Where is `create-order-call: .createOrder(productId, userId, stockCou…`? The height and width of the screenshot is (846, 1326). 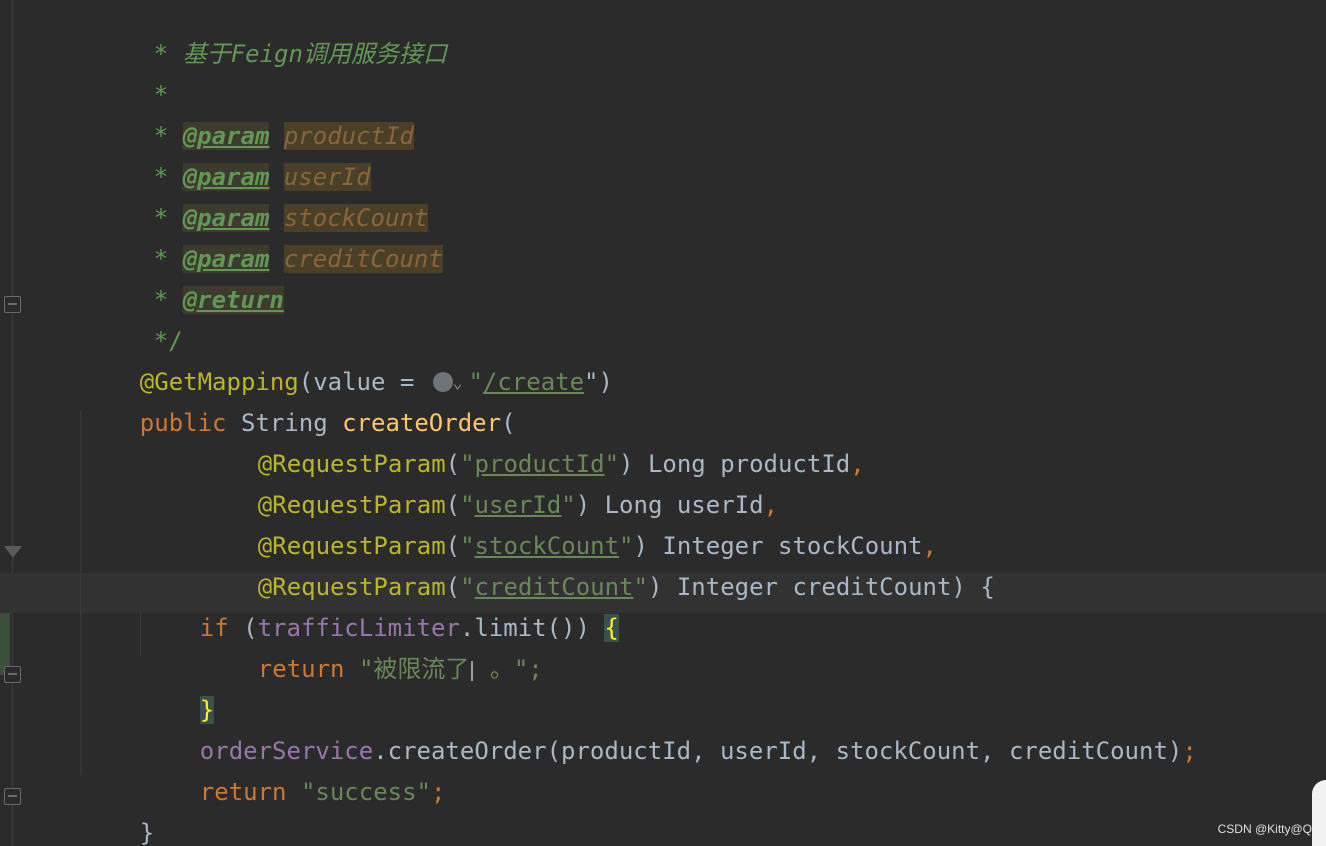
create-order-call: .createOrder(productId, userId, stockCou… is located at coordinates (778, 751).